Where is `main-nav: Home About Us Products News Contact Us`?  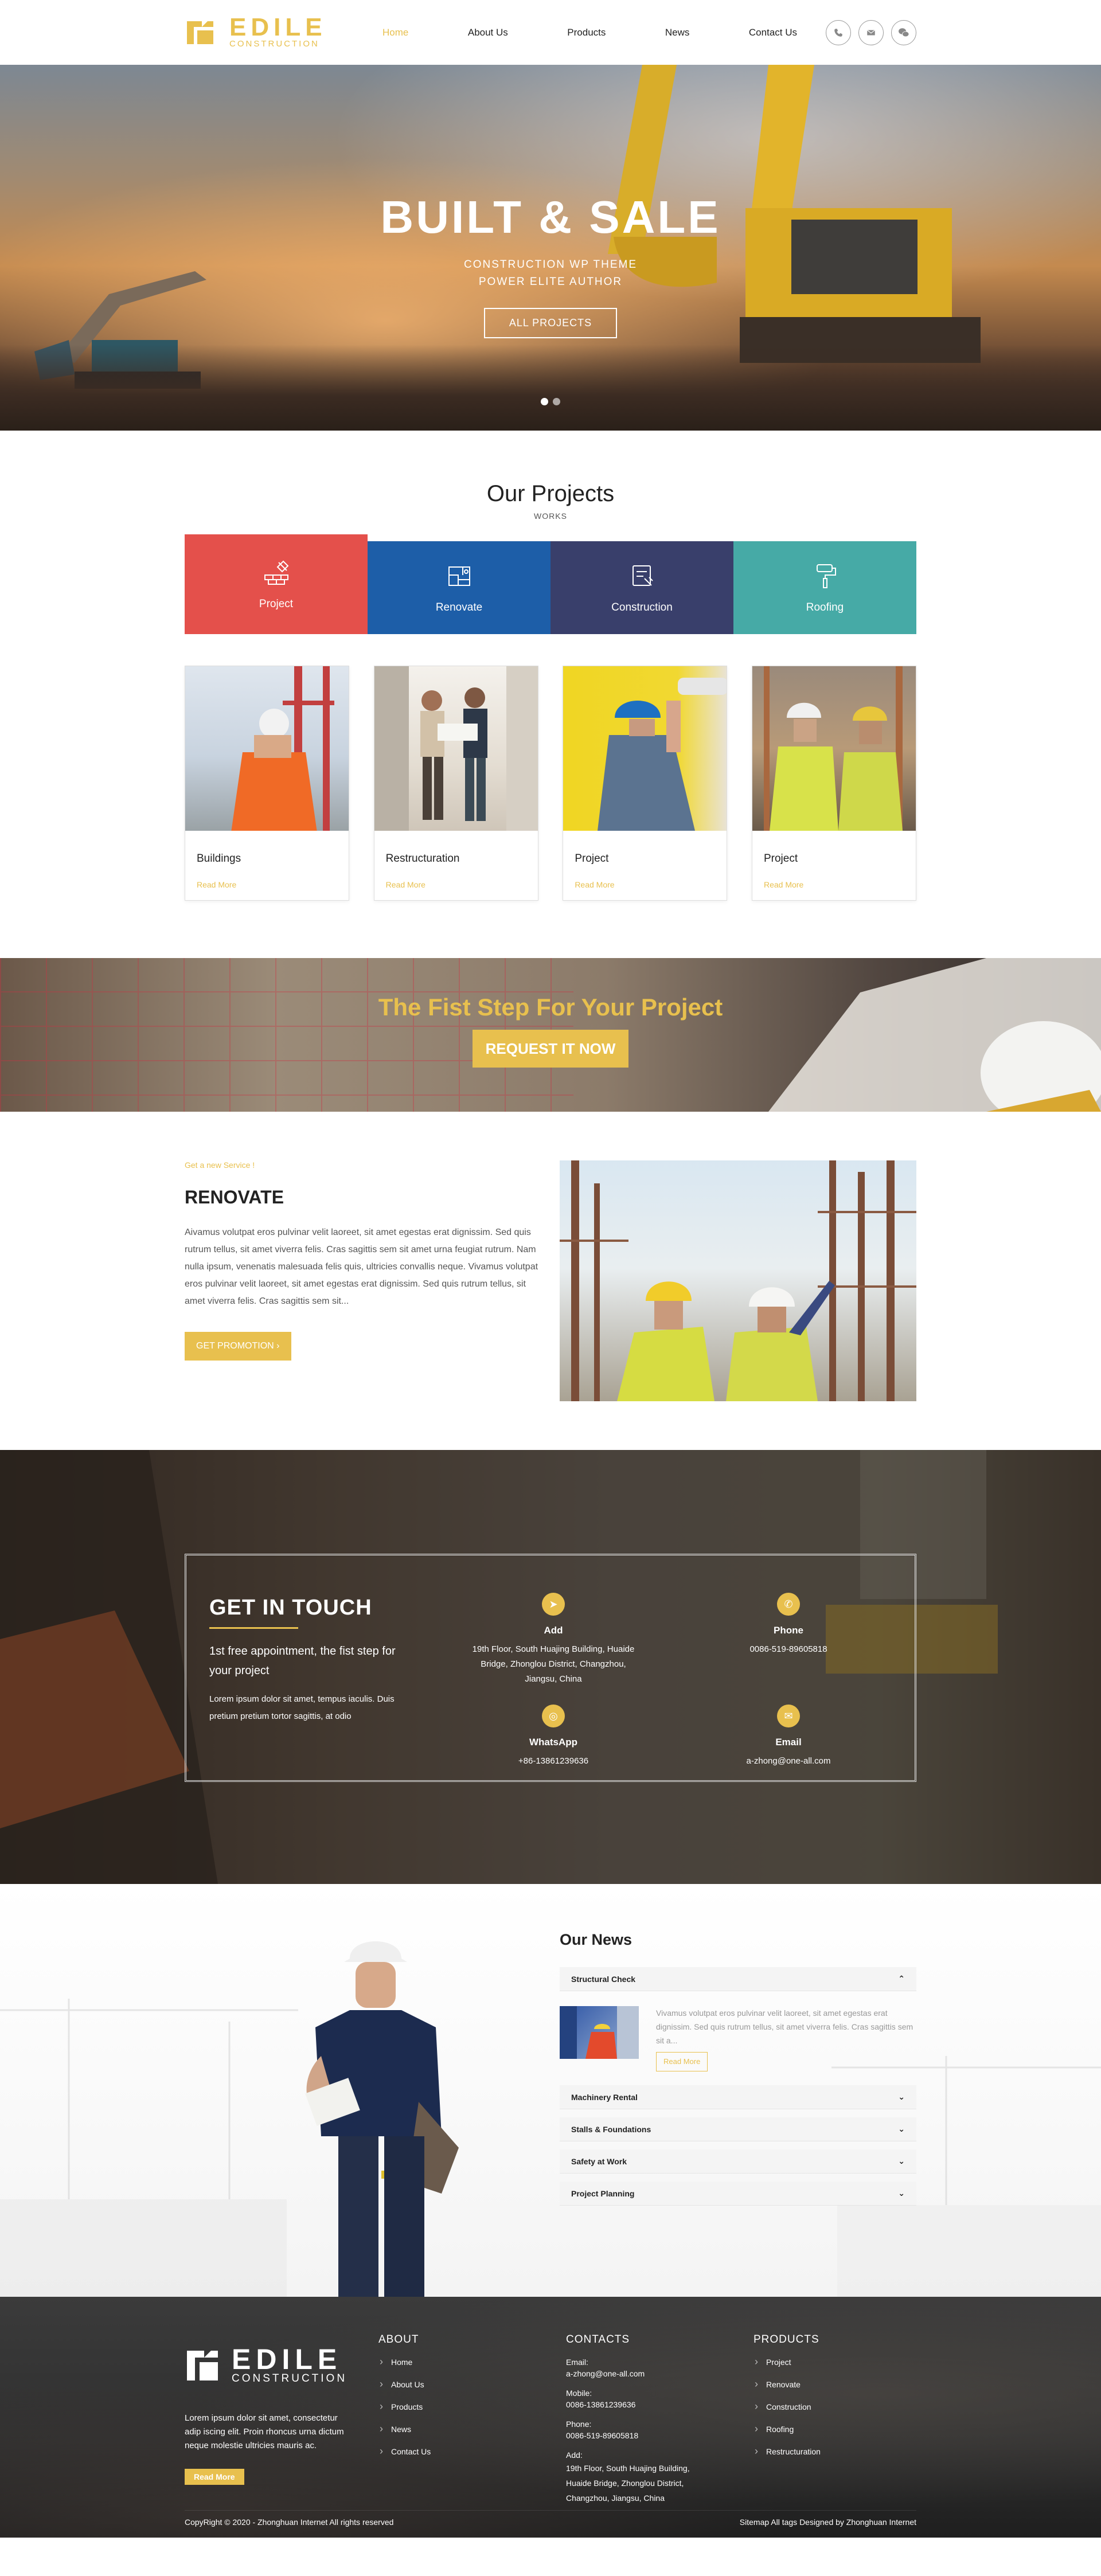 main-nav: Home About Us Products News Contact Us is located at coordinates (604, 32).